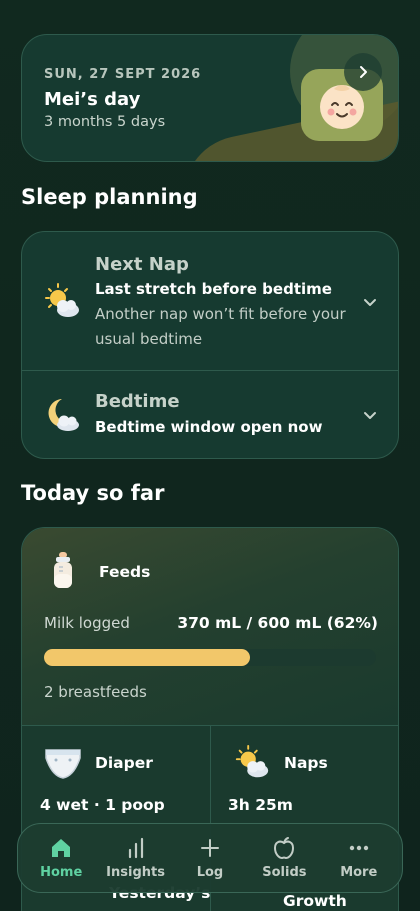  I want to click on open-day-button, so click(363, 72).